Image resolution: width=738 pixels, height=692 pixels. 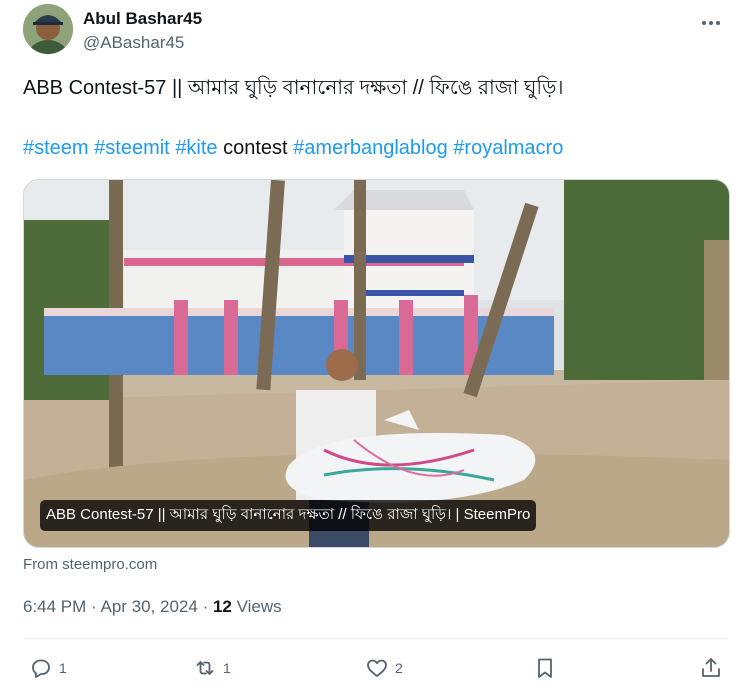 I want to click on retweet-icon, so click(x=205, y=668).